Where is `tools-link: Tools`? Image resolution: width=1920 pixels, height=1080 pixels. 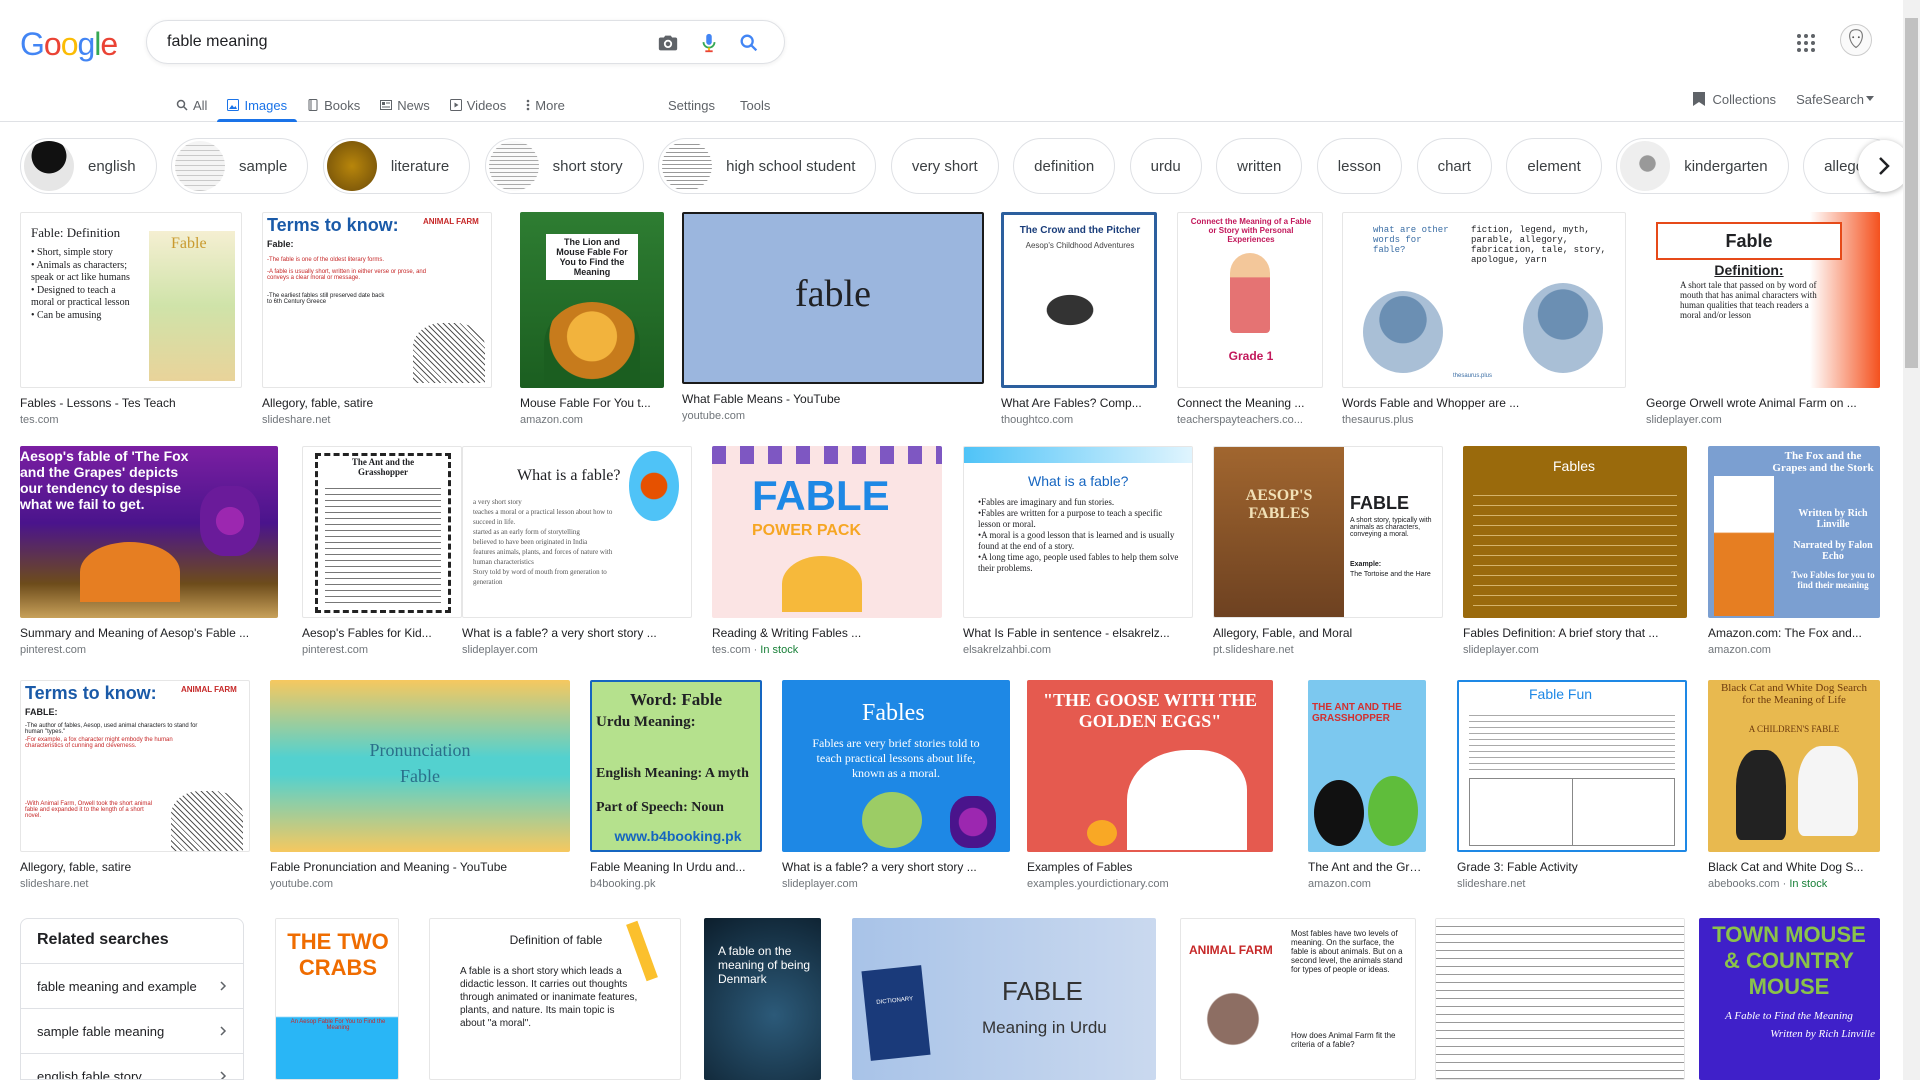 tools-link: Tools is located at coordinates (755, 105).